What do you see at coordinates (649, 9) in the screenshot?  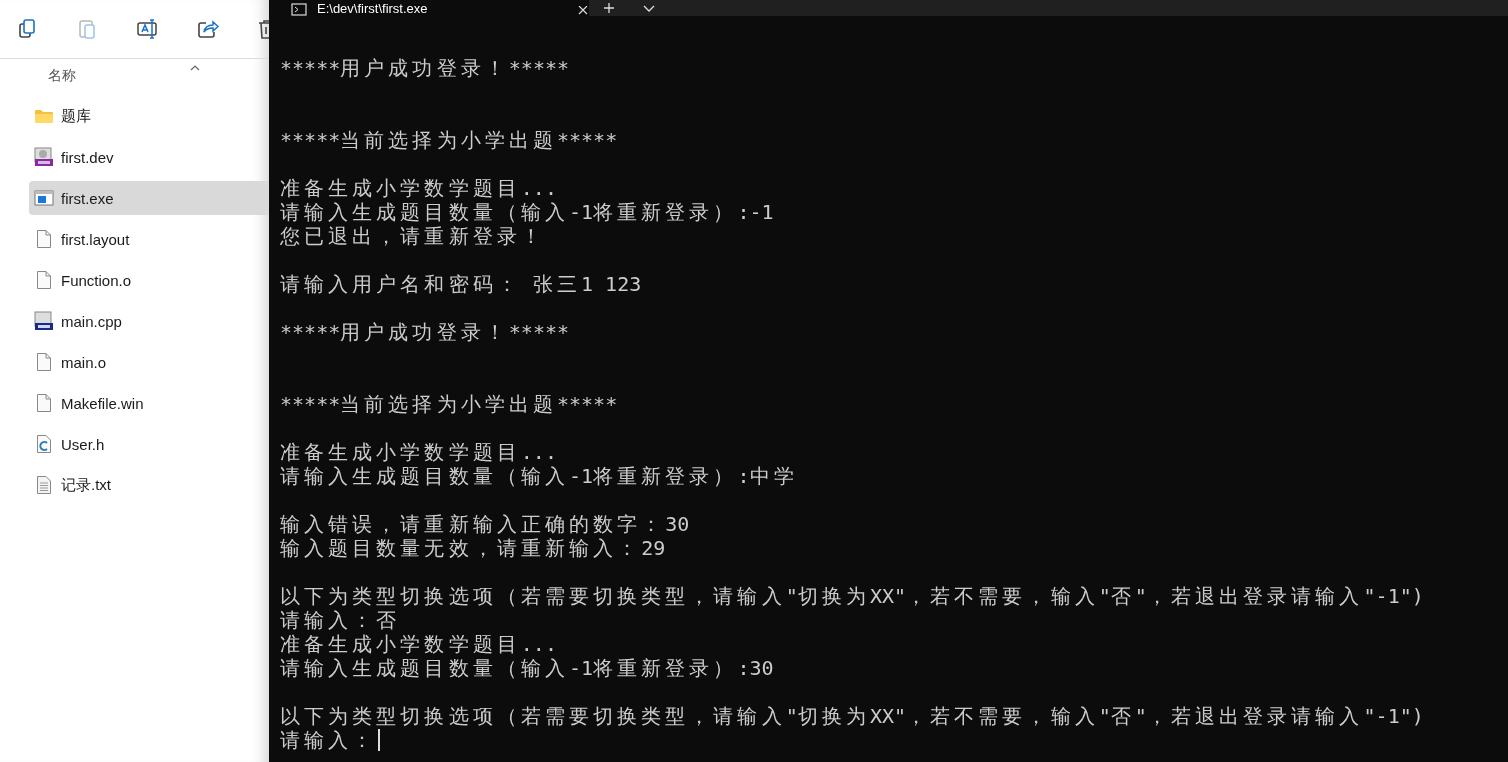 I see `dropdown-icon` at bounding box center [649, 9].